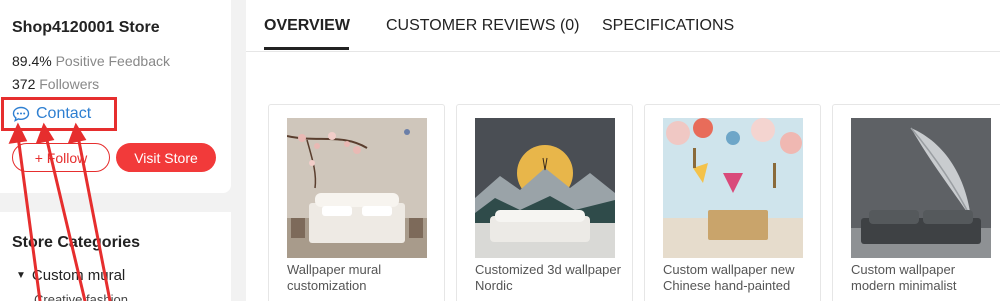 The width and height of the screenshot is (1000, 301). I want to click on chat-bubble-icon, so click(21, 114).